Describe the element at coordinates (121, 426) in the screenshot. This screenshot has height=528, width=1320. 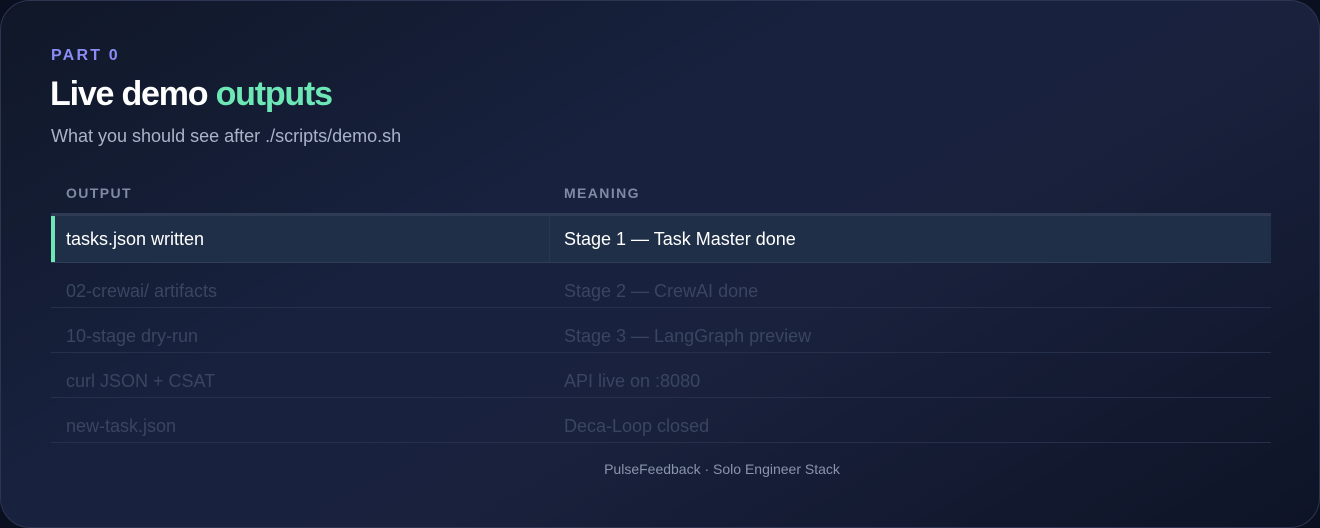
I see `output-cell: new-task.json` at that location.